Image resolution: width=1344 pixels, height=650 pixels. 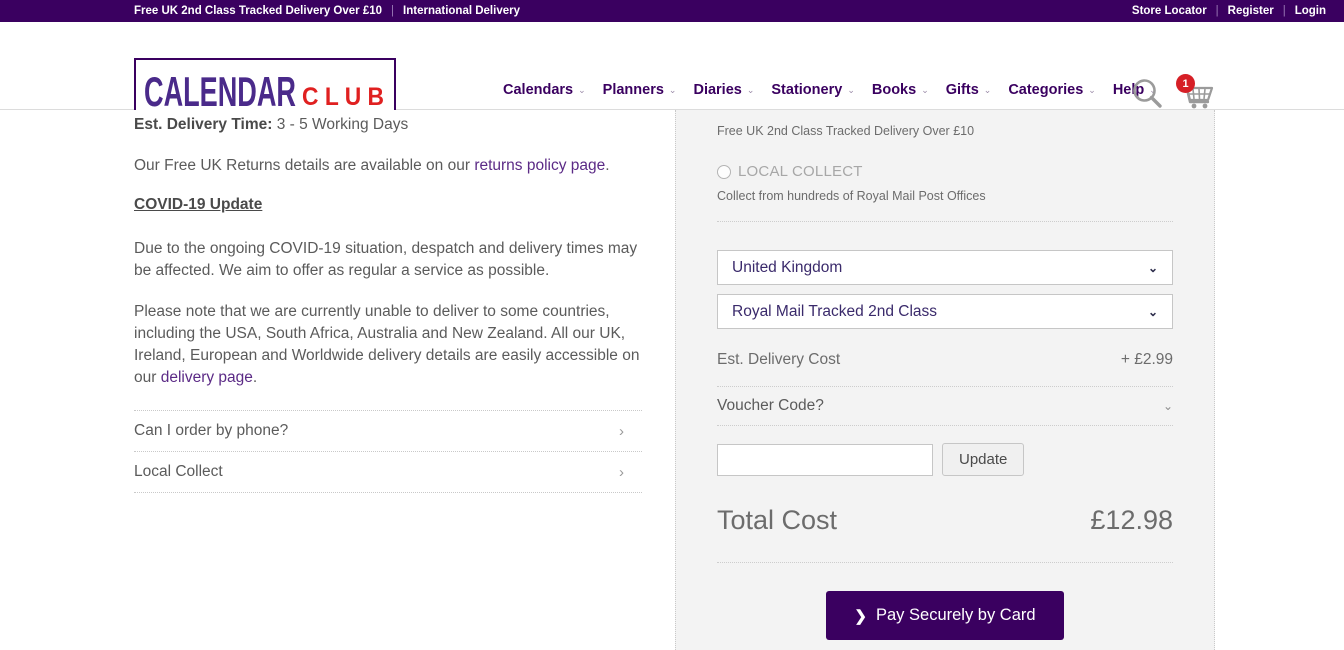 I want to click on voucher-entry-row: Update, so click(x=945, y=459).